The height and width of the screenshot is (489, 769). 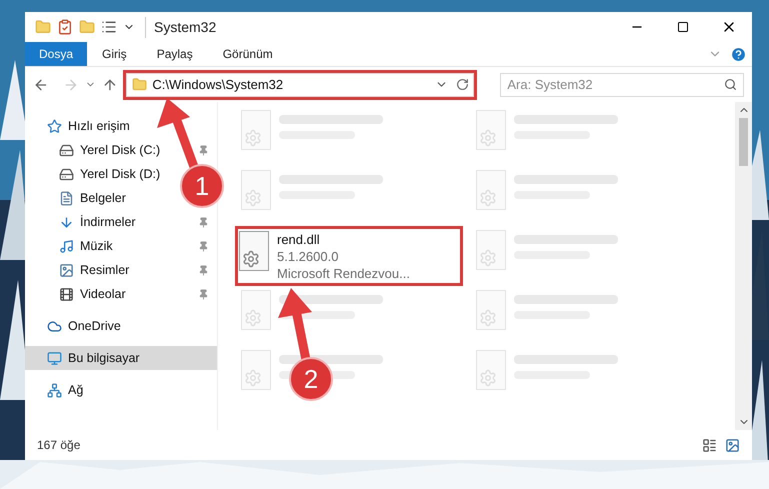 What do you see at coordinates (738, 54) in the screenshot?
I see `help-icon` at bounding box center [738, 54].